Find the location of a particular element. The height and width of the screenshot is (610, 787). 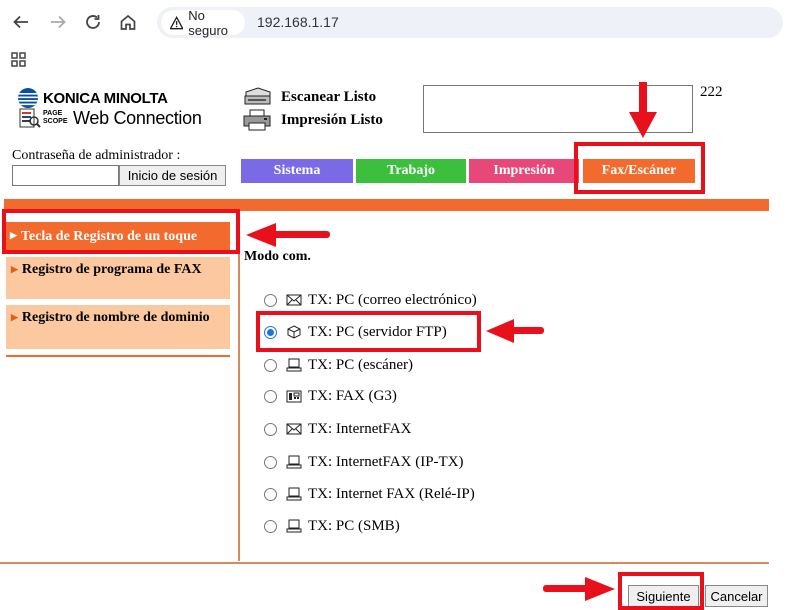

printer-status: Impresión Listo is located at coordinates (312, 120).